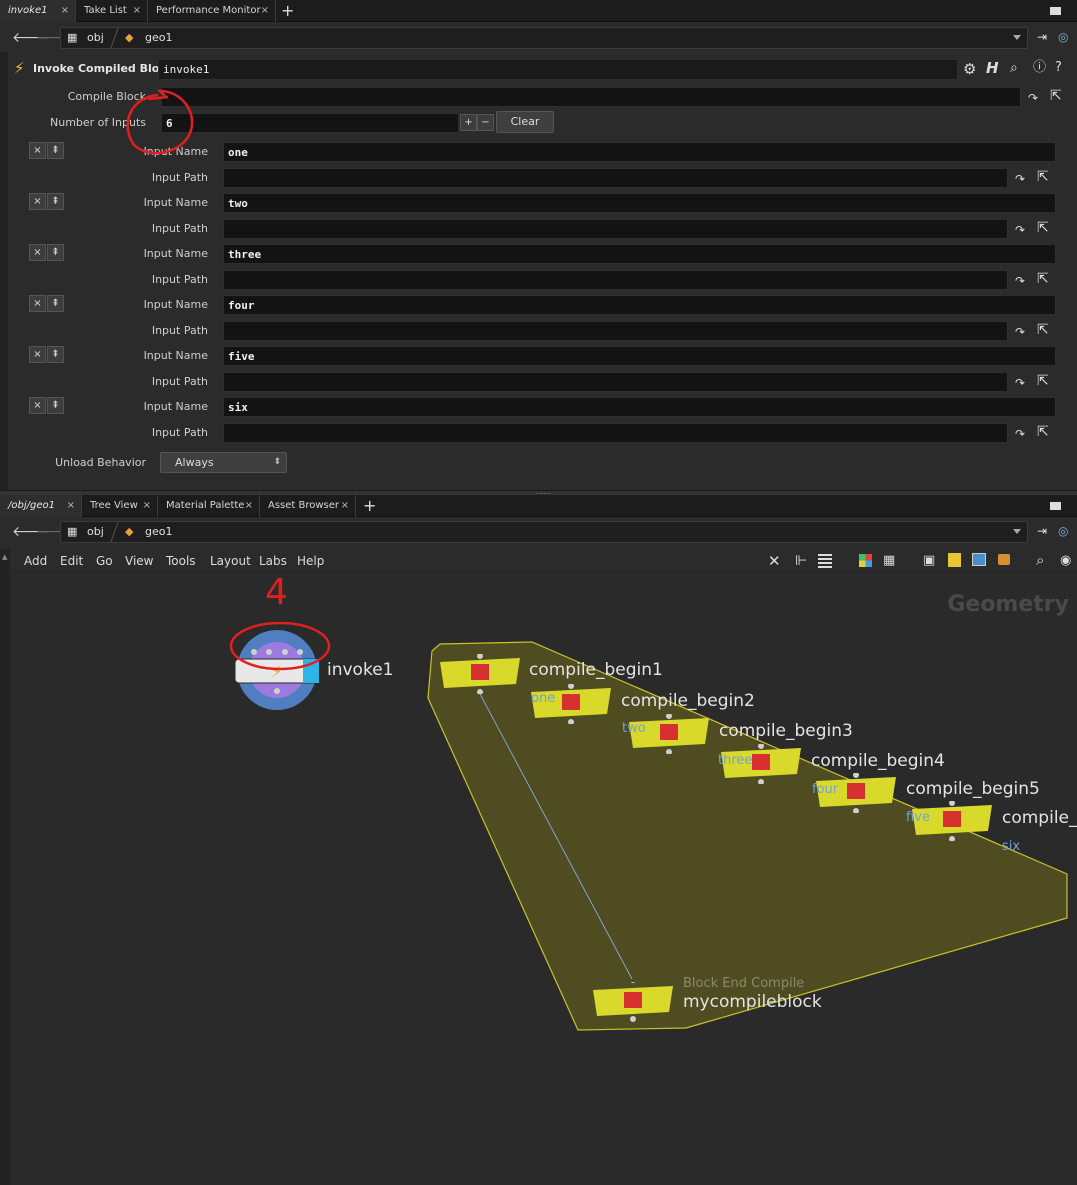 Image resolution: width=1077 pixels, height=1185 pixels. What do you see at coordinates (310, 561) in the screenshot?
I see `menu-help: Help` at bounding box center [310, 561].